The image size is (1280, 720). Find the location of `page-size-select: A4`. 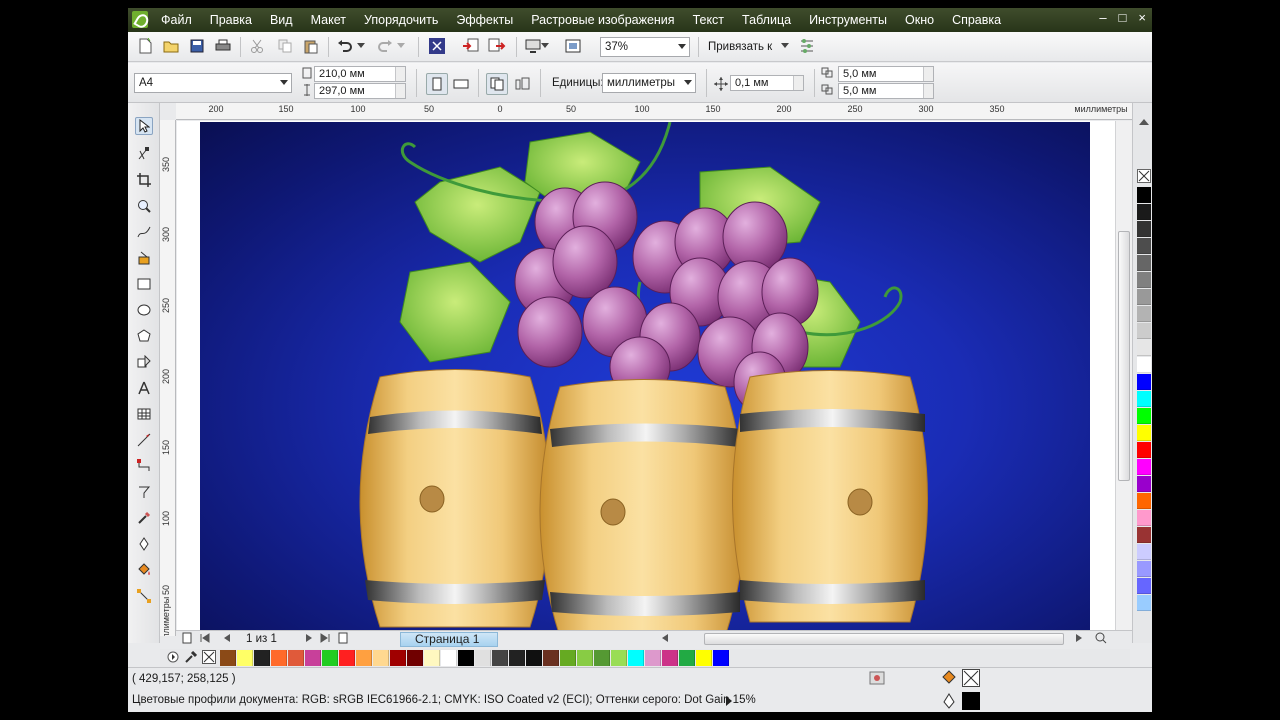

page-size-select: A4 is located at coordinates (213, 83).